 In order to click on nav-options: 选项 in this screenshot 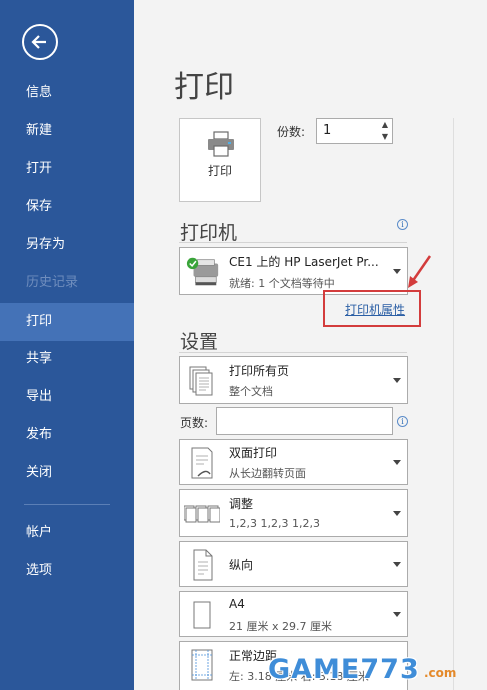, I will do `click(67, 571)`.